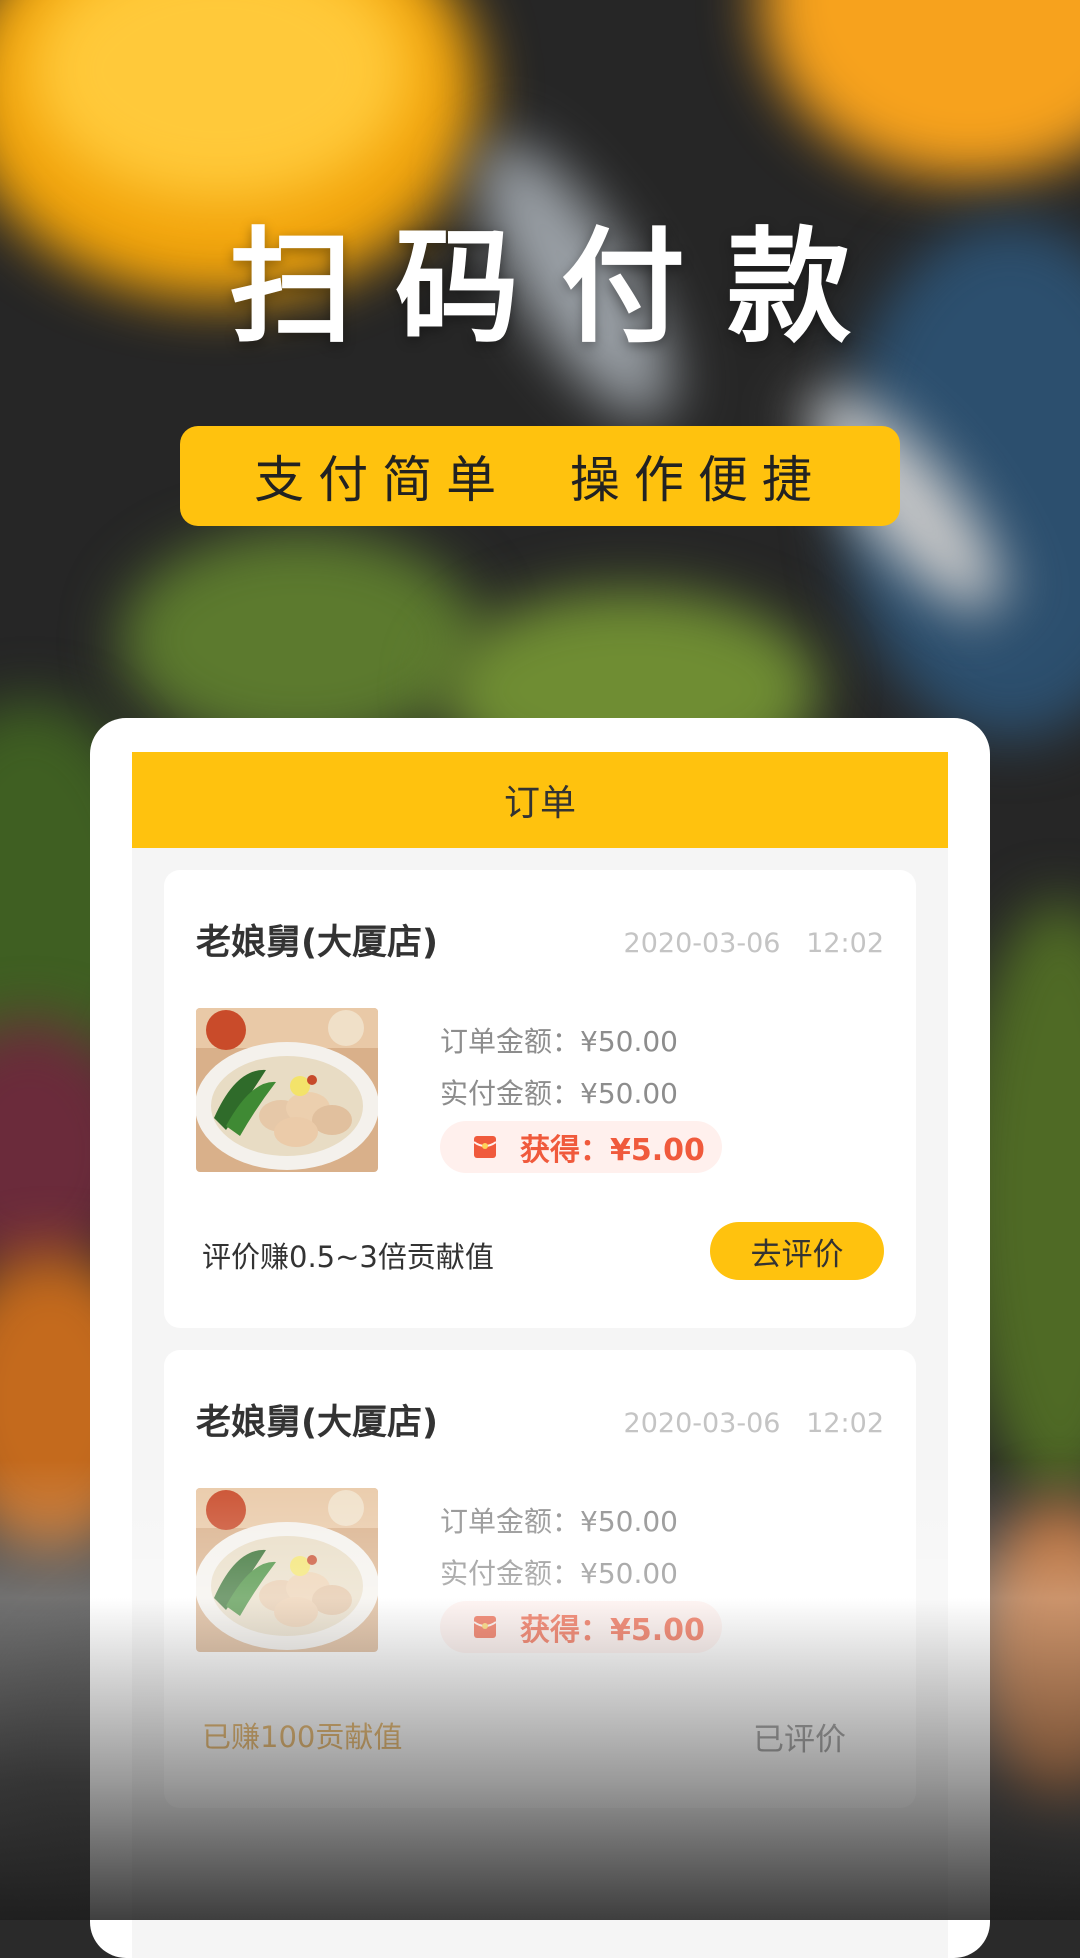 The width and height of the screenshot is (1080, 1958). Describe the element at coordinates (540, 480) in the screenshot. I see `tagline-text: 支付简单 操作便捷` at that location.